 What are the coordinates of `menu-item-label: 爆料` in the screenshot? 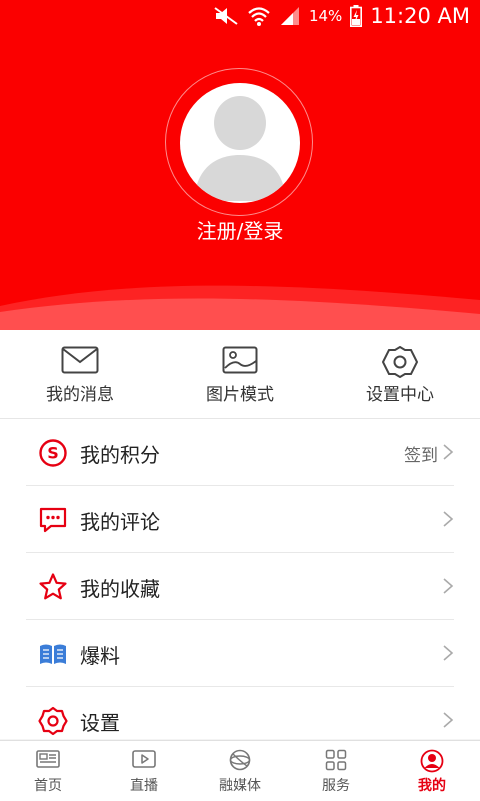 It's located at (100, 656).